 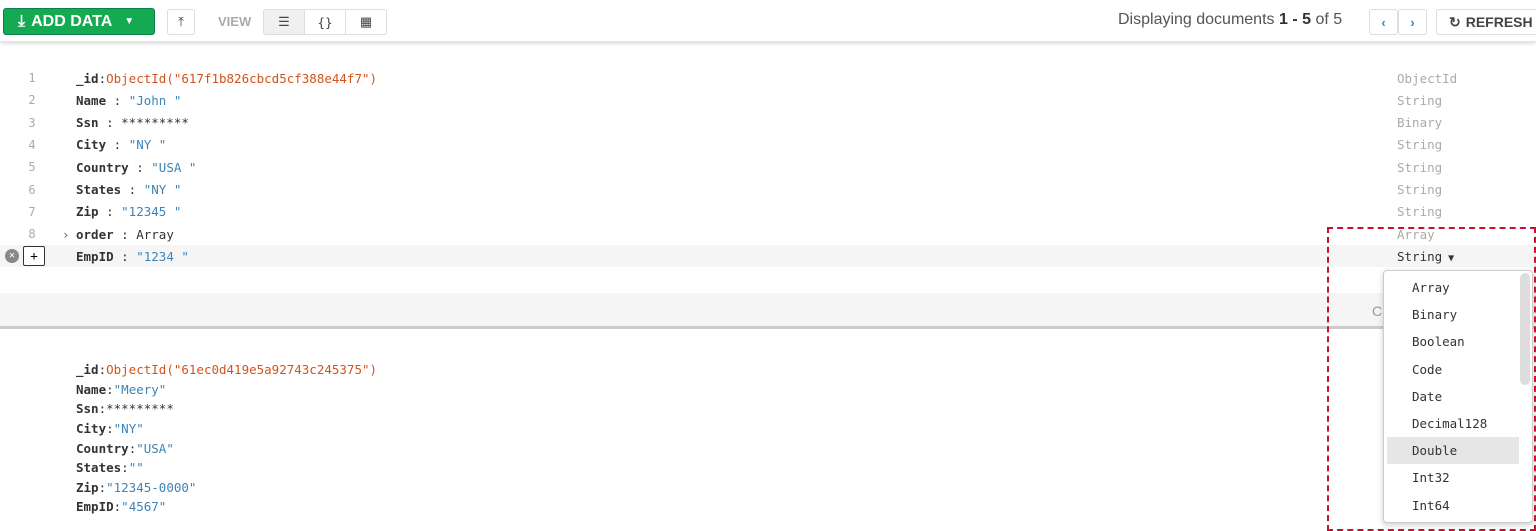 I want to click on field-key: Name:"Meery", so click(x=121, y=389).